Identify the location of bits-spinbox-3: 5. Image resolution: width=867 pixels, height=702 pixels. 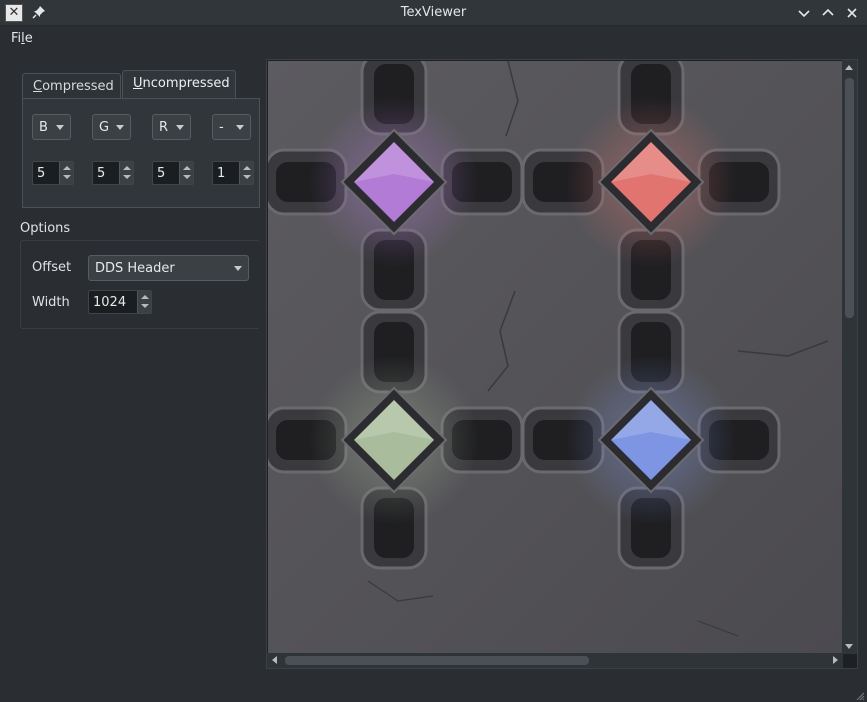
(173, 173).